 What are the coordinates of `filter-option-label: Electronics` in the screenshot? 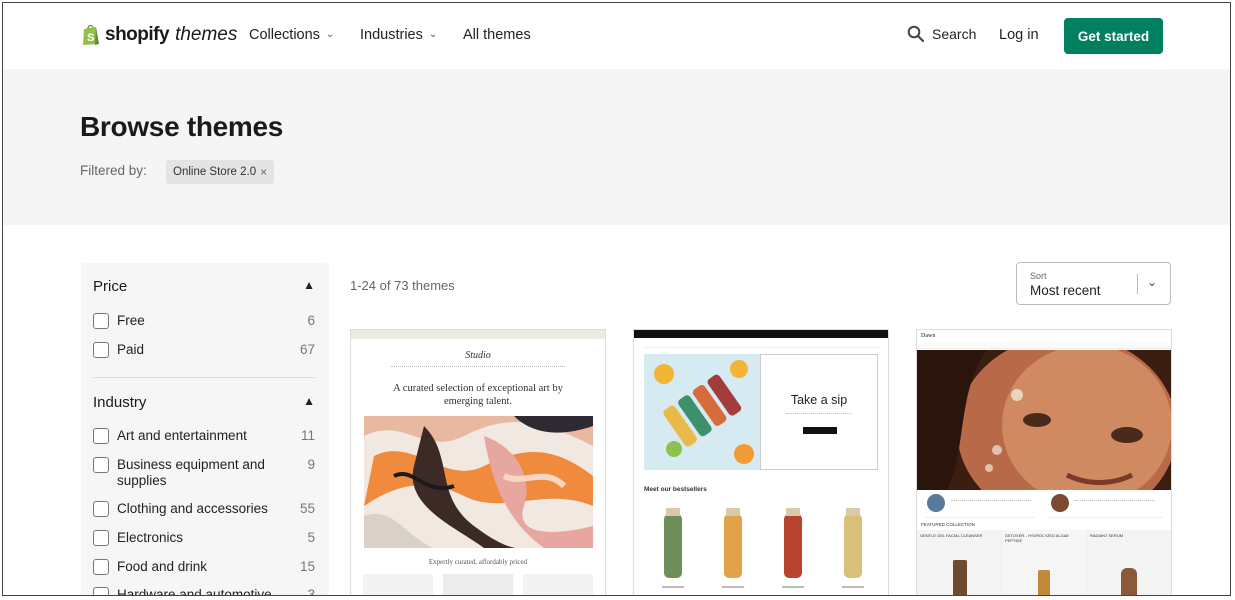 It's located at (150, 537).